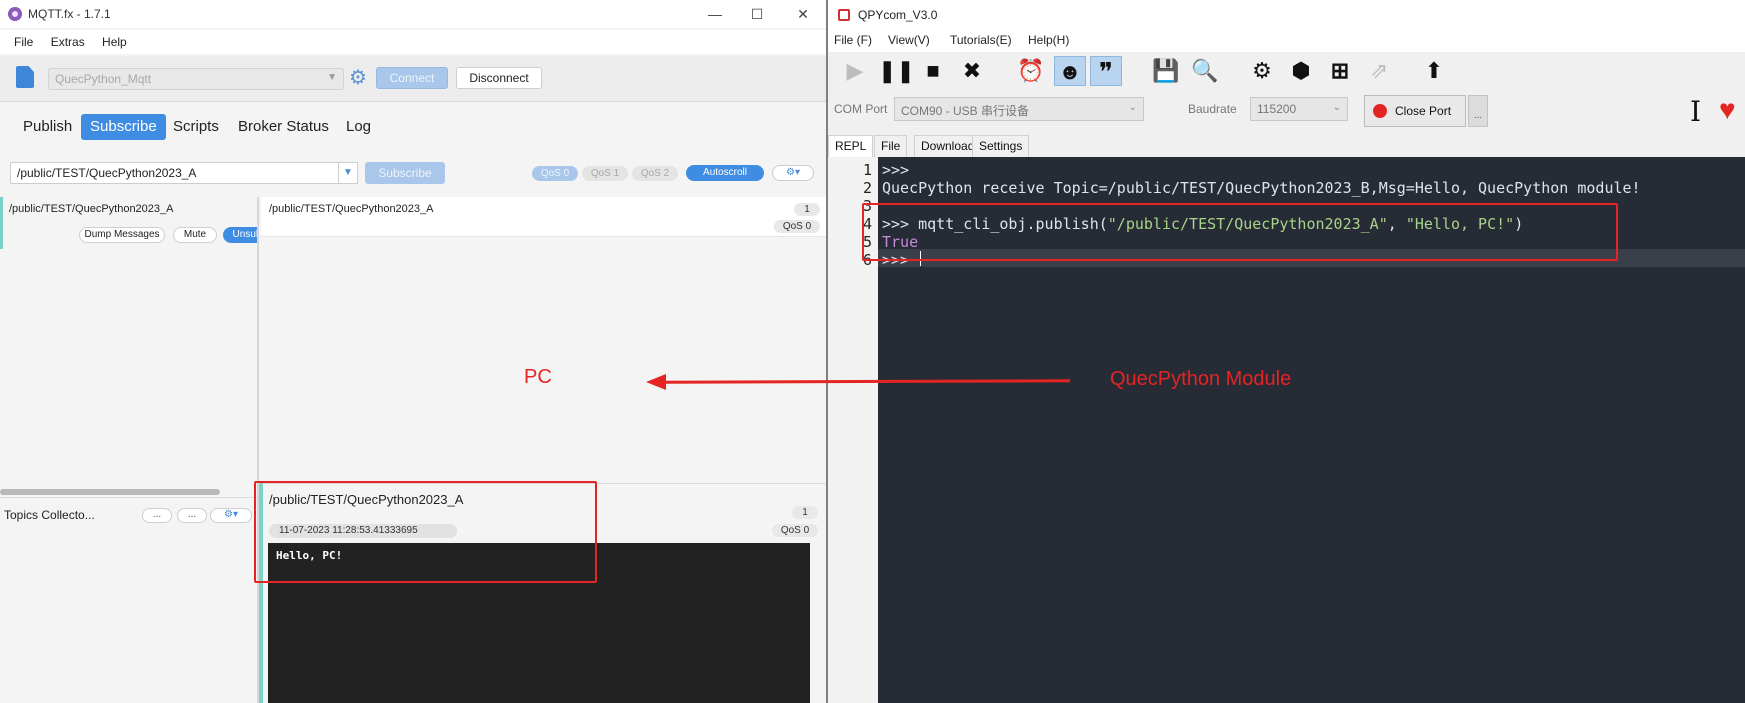  I want to click on com-port-select: COM90 - USB 串行设备 ⌄, so click(1019, 109).